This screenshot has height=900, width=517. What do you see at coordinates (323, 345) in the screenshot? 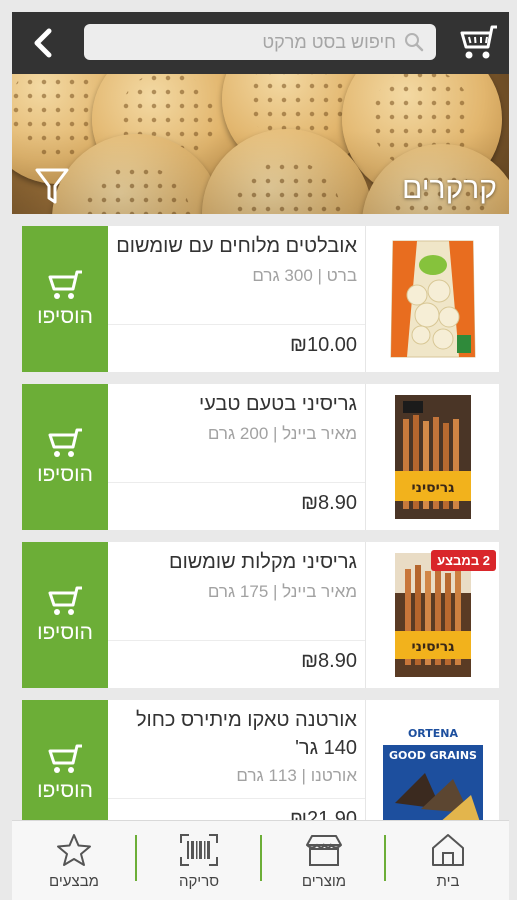
I see `product-price: ₪10.00` at bounding box center [323, 345].